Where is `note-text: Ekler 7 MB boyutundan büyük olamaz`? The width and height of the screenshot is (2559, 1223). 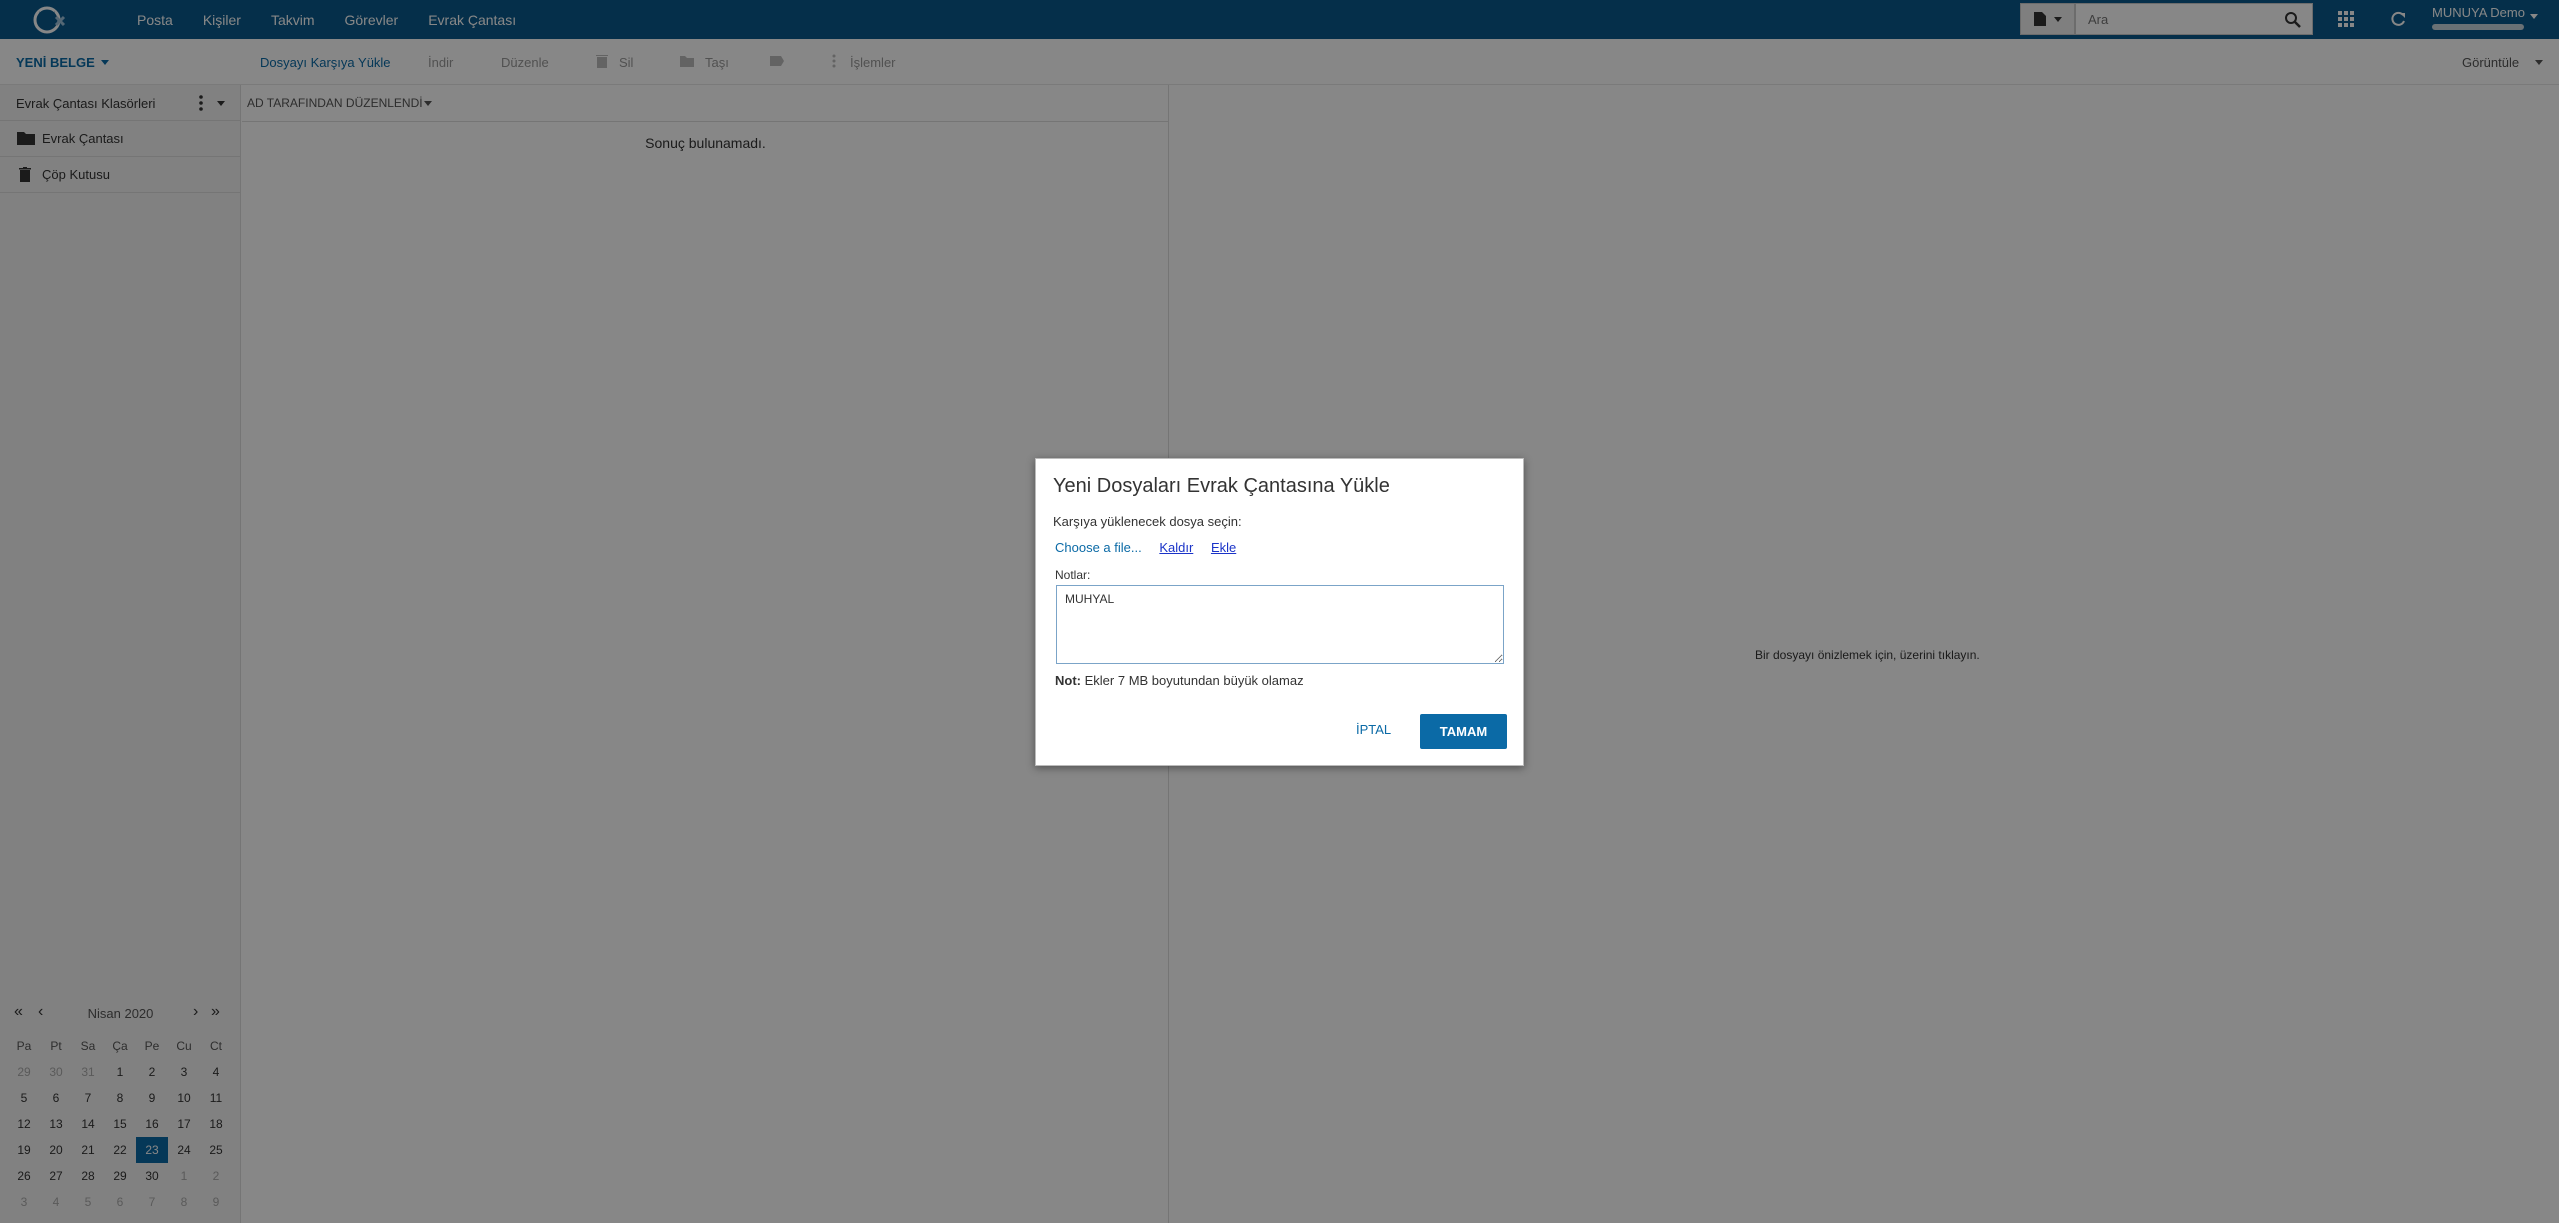
note-text: Ekler 7 MB boyutundan büyük olamaz is located at coordinates (1194, 680).